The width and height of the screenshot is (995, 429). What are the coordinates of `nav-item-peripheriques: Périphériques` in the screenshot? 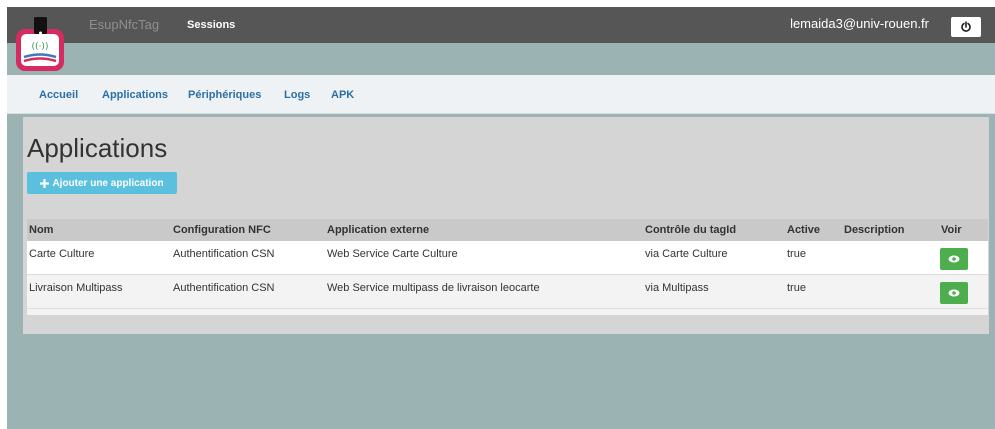 It's located at (224, 95).